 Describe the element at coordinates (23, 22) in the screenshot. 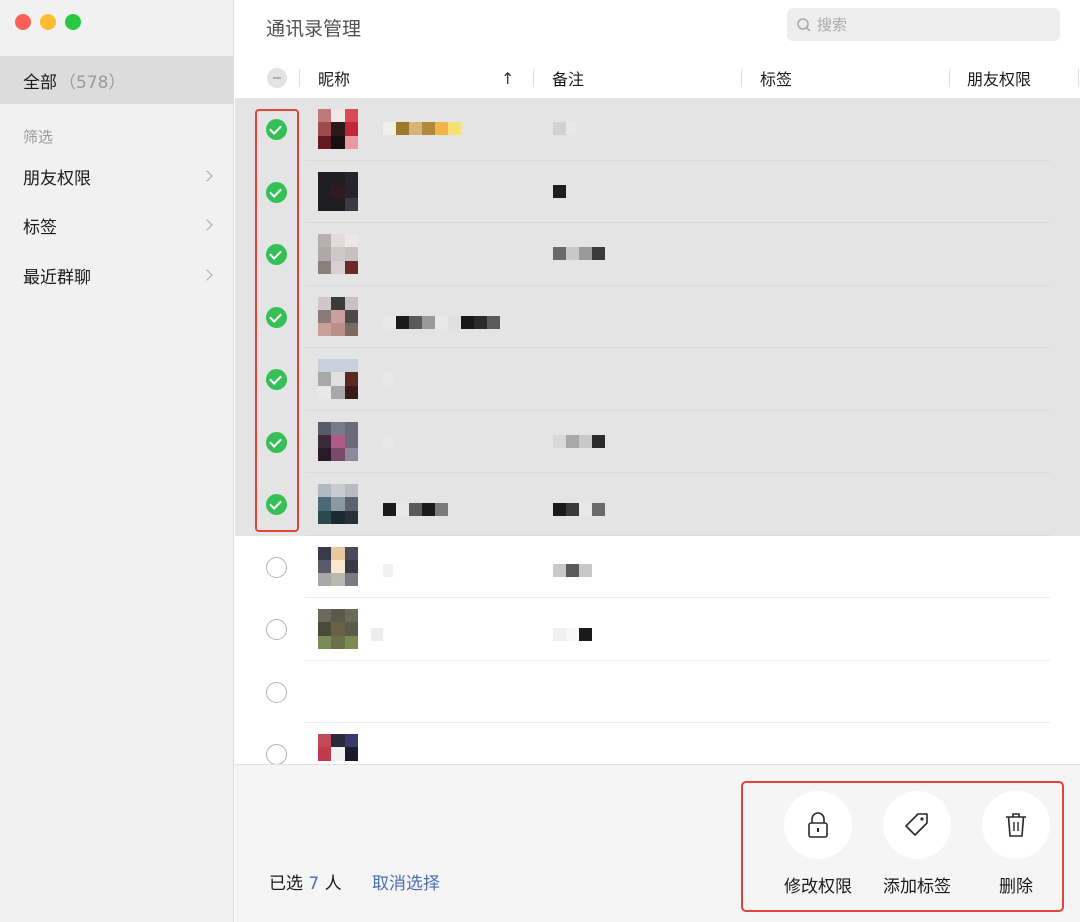

I see `close-window-button` at that location.